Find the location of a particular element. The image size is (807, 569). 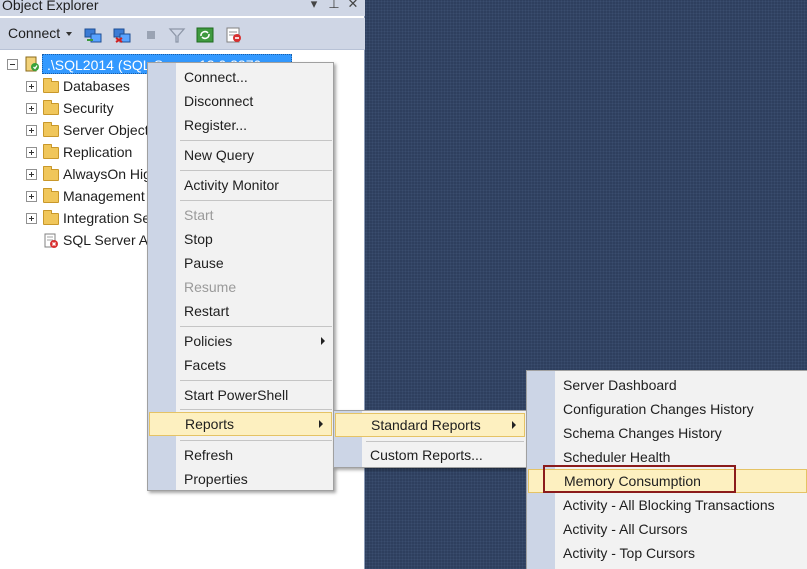

tree-item-label: Server Objects is located at coordinates (109, 130).